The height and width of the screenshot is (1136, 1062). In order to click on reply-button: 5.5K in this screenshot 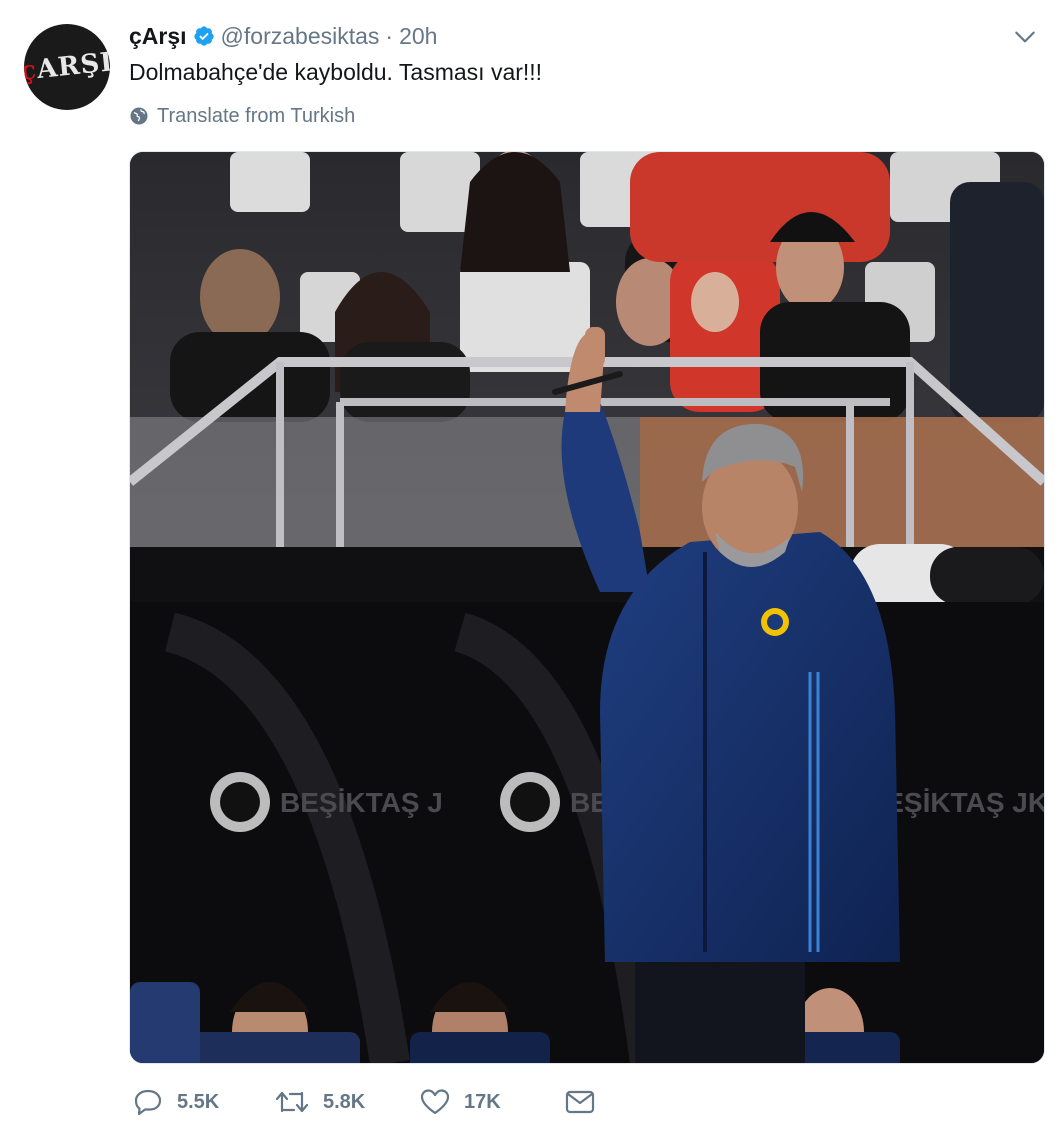, I will do `click(176, 1102)`.